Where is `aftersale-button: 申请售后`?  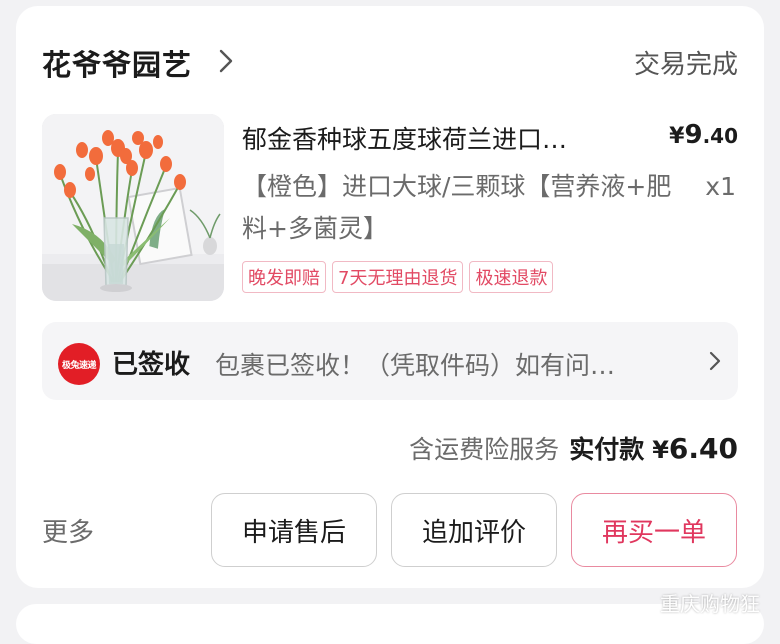
aftersale-button: 申请售后 is located at coordinates (294, 530).